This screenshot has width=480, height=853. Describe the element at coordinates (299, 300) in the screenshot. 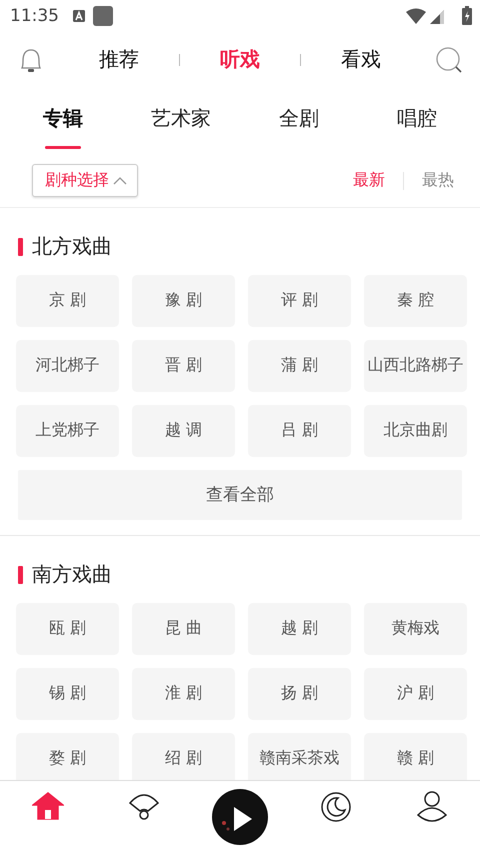

I see `genre-item: 评 剧` at that location.